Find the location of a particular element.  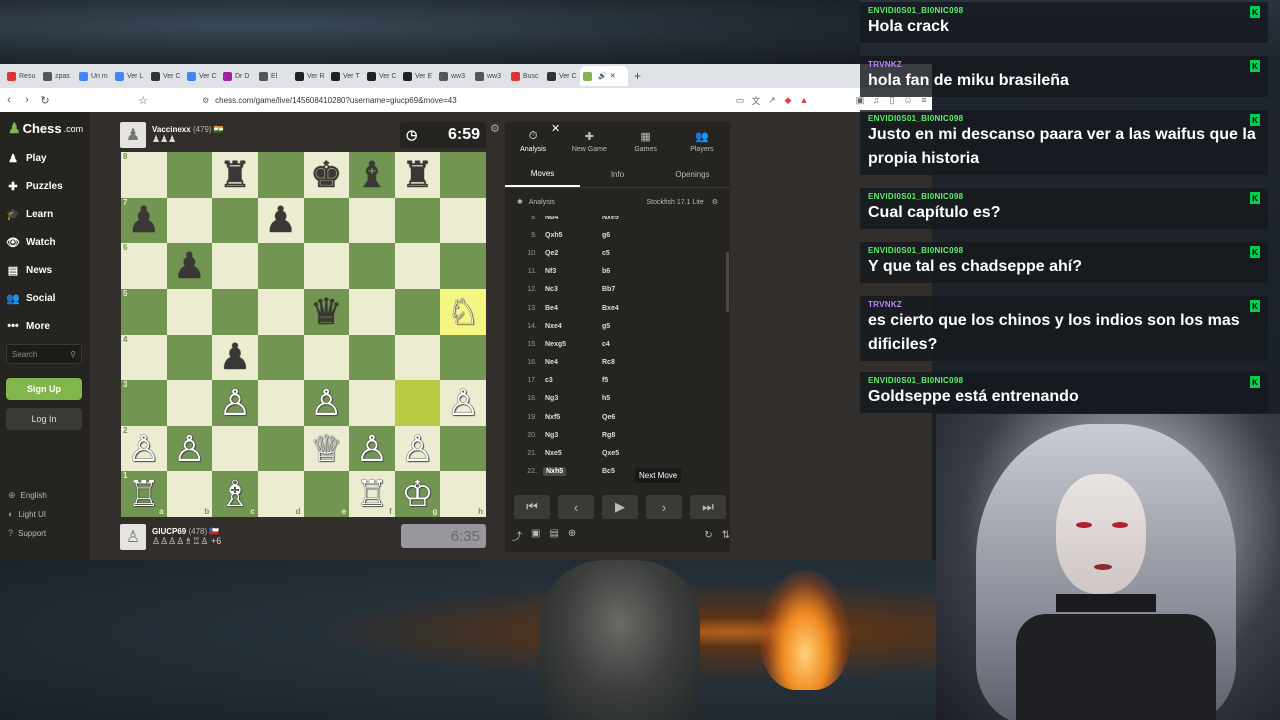

footer-support: ? Support is located at coordinates (27, 533).